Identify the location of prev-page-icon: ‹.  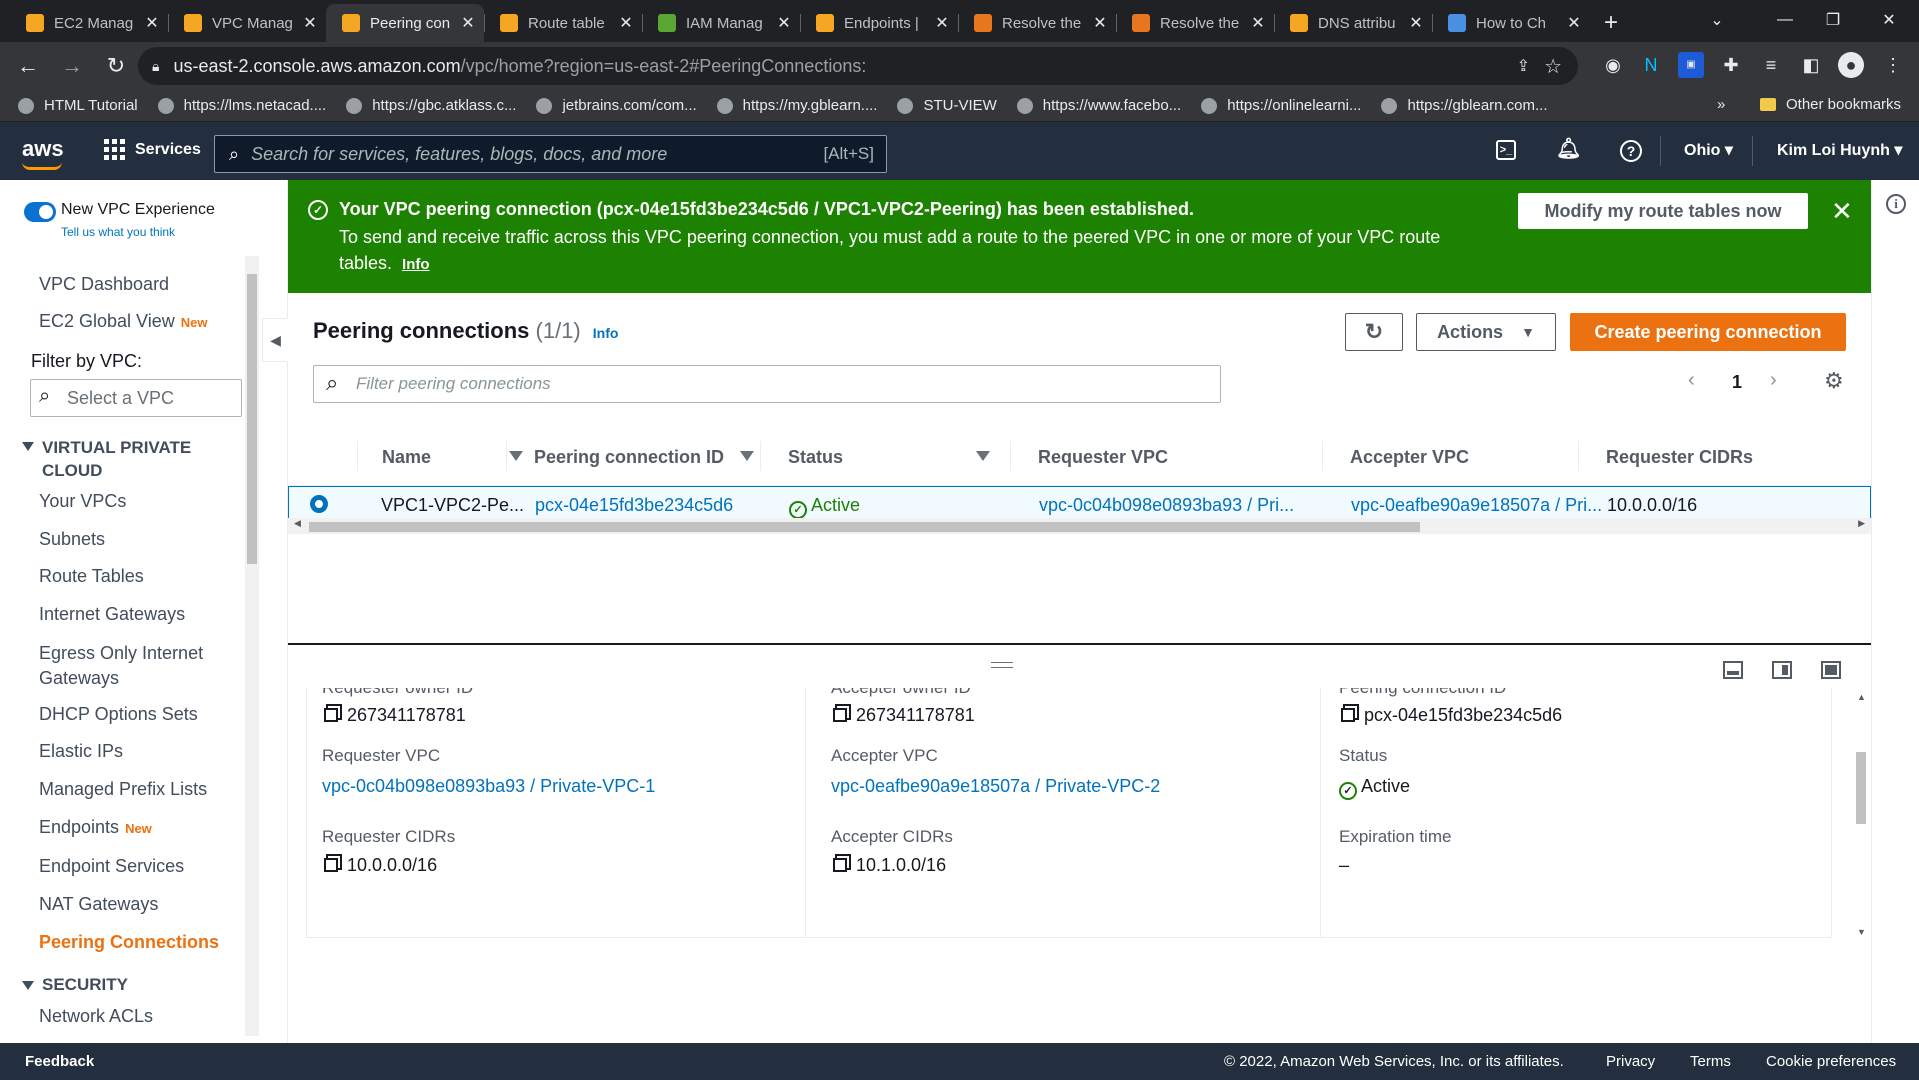
(1691, 380).